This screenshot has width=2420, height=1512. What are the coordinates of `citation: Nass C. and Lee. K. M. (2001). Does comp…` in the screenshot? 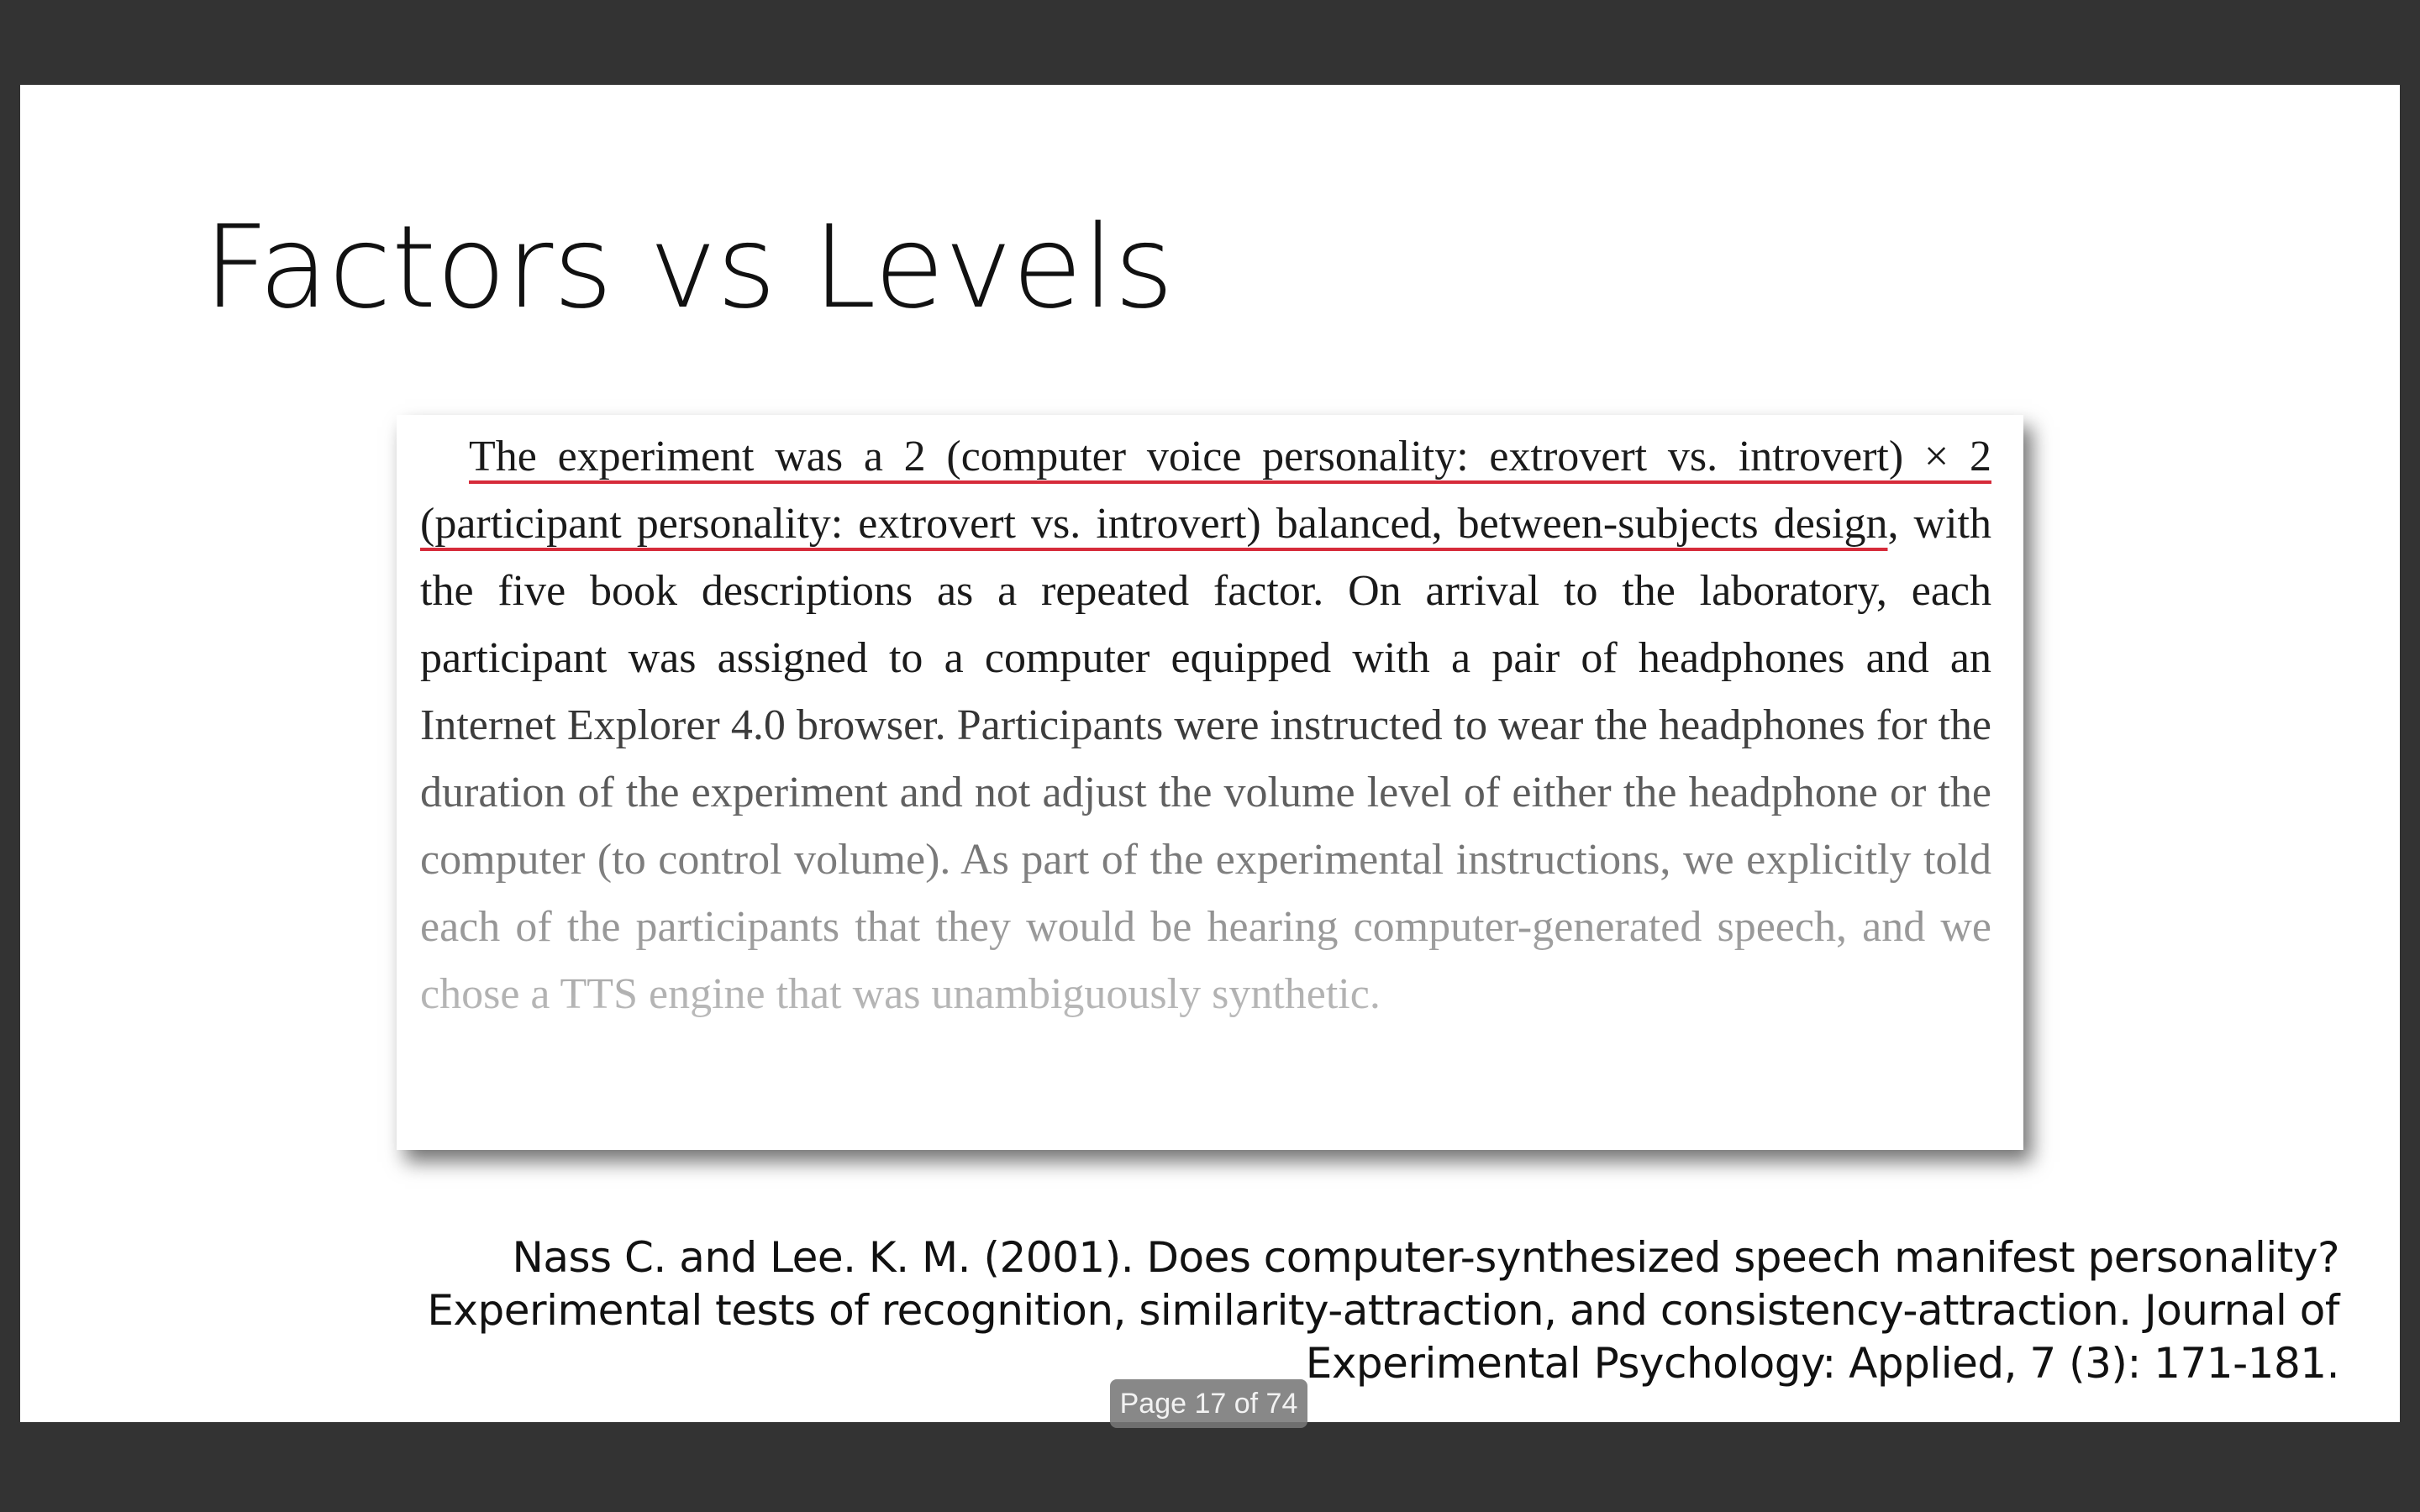 It's located at (1383, 1310).